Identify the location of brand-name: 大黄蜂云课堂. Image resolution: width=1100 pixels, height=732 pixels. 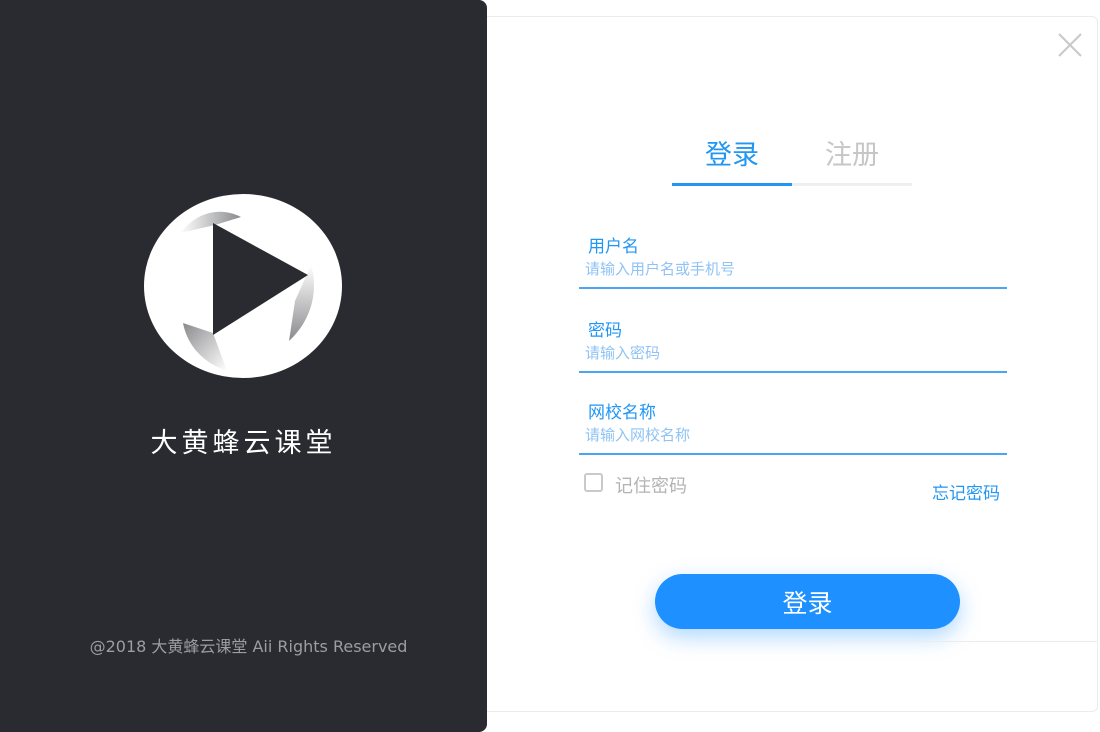
(243, 443).